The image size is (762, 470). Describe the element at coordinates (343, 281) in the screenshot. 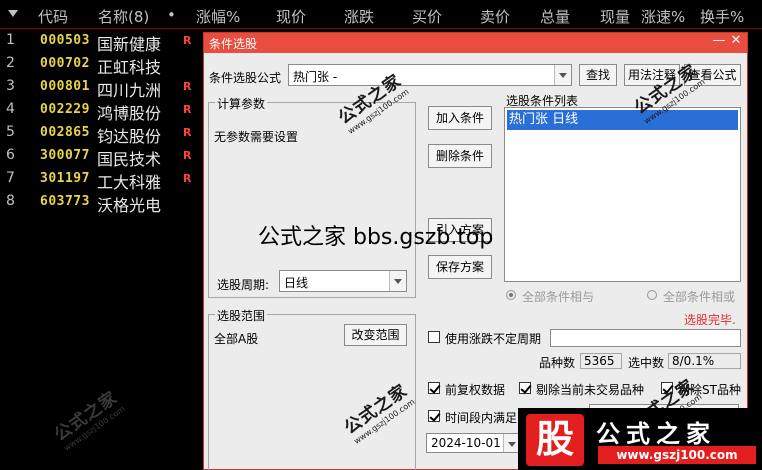

I see `period-select: 日线` at that location.